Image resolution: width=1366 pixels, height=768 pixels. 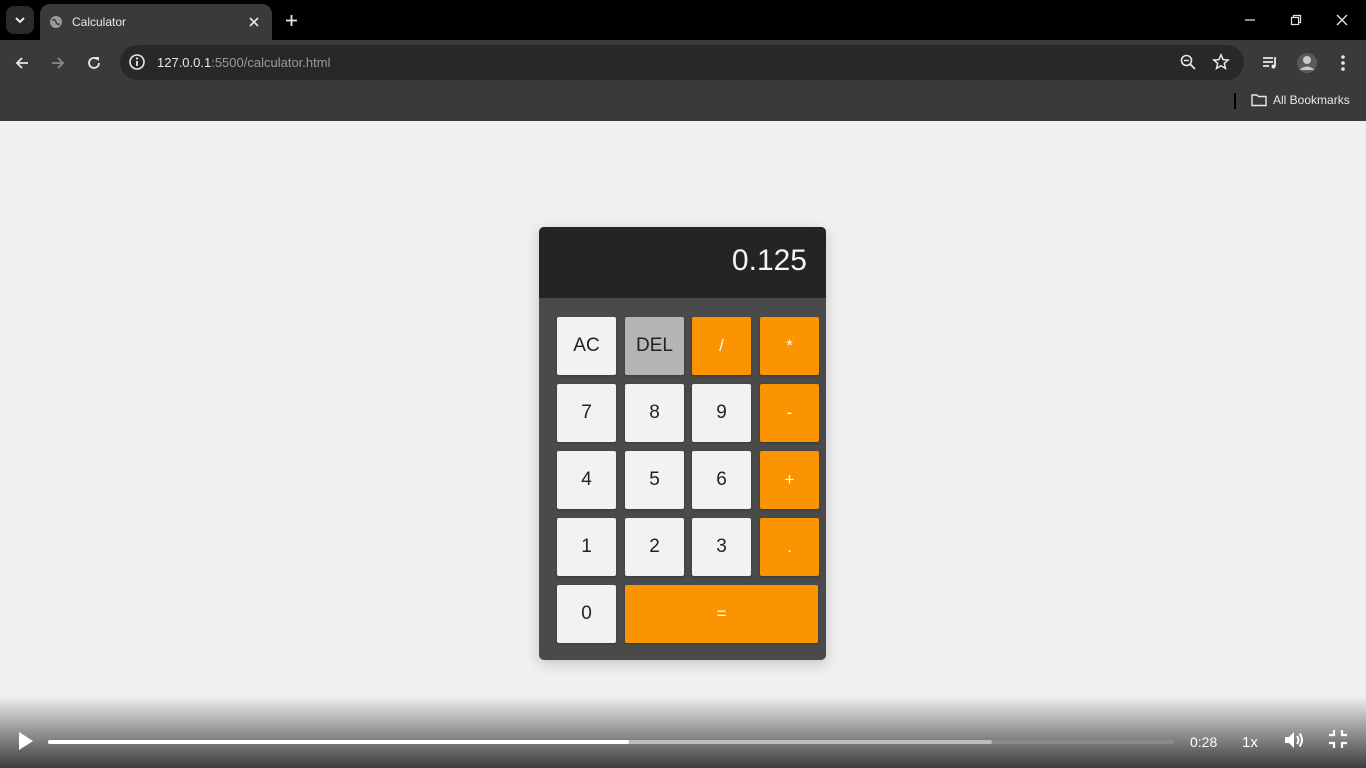 I want to click on all-bookmarks-button: All Bookmarks, so click(x=1300, y=100).